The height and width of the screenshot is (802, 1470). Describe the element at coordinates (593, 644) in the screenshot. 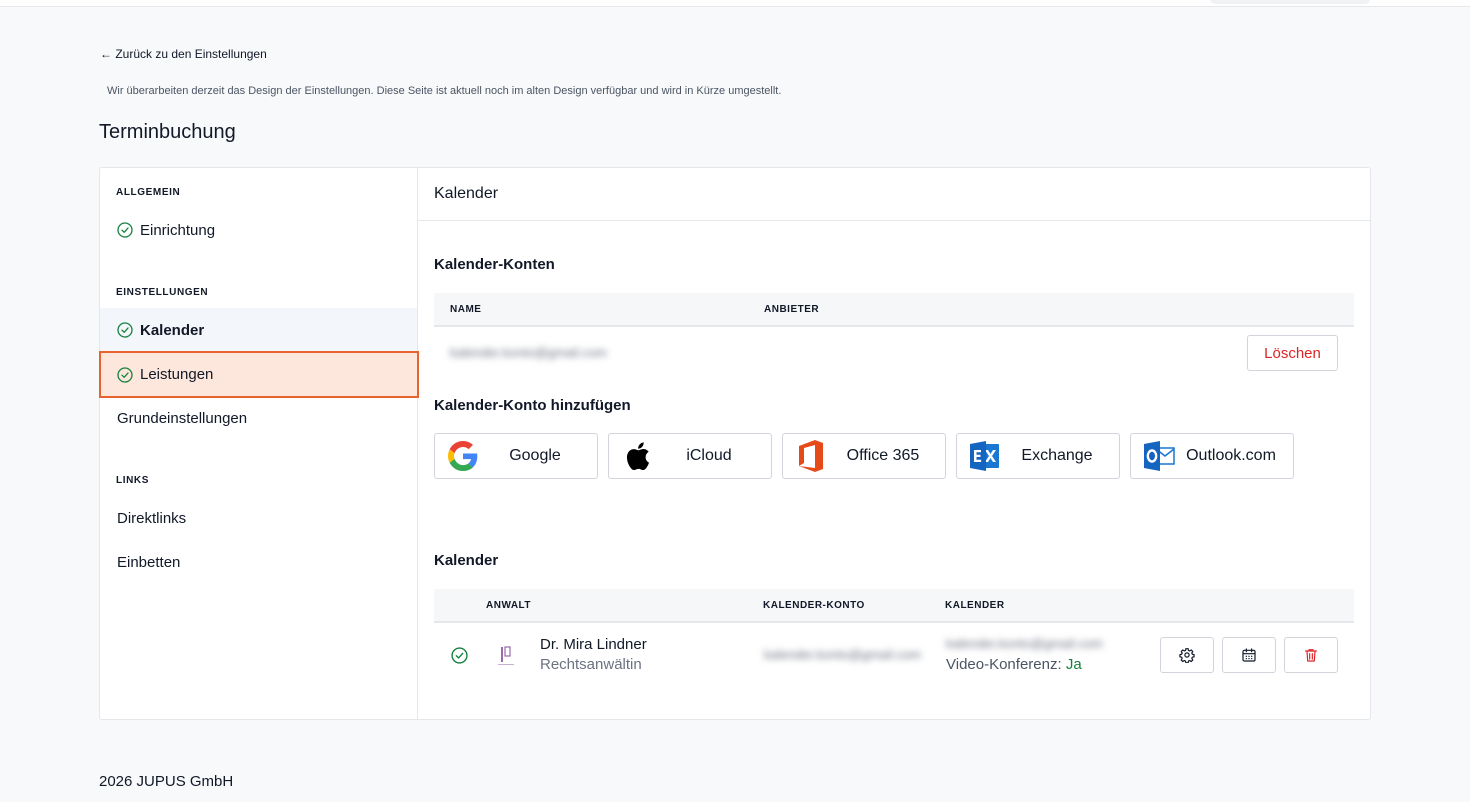

I see `lawyer-name: Dr. Mira Lindner` at that location.